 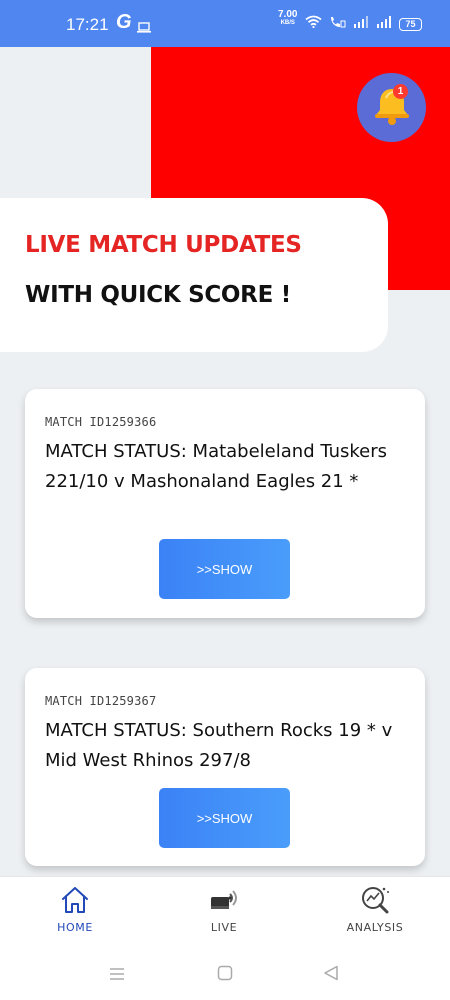 I want to click on laptop-icon, so click(x=144, y=29).